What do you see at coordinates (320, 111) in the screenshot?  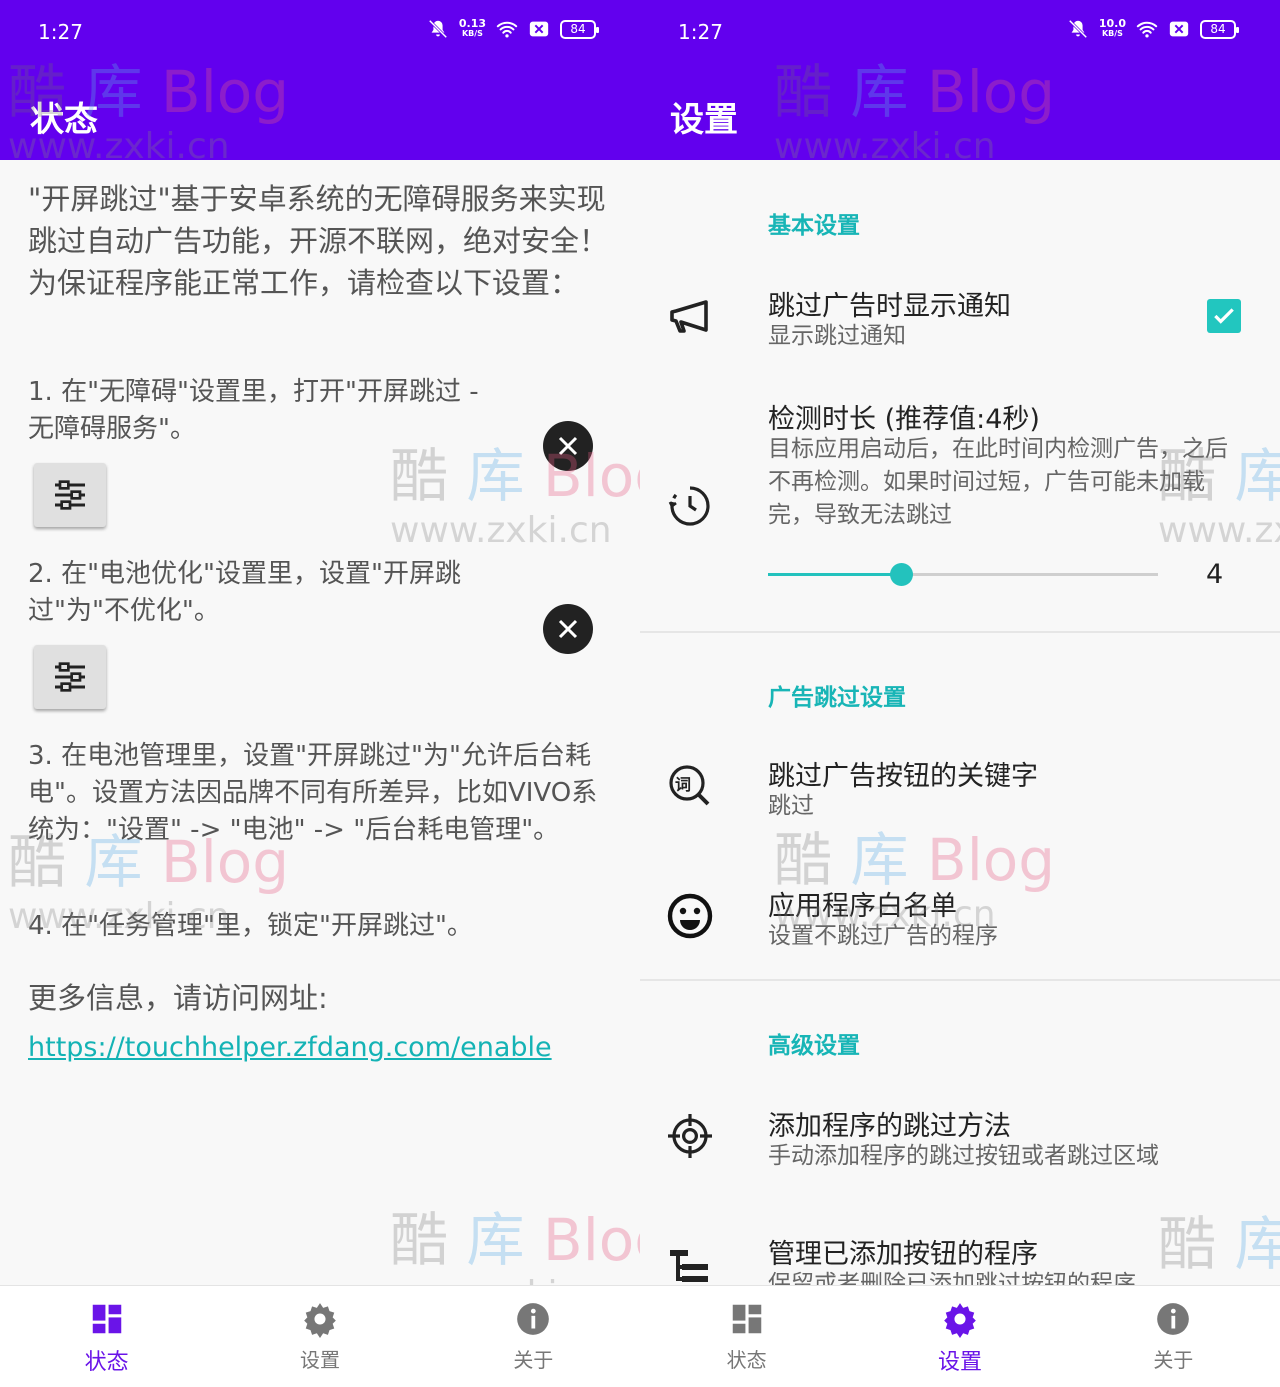 I see `app-bar: 状态` at bounding box center [320, 111].